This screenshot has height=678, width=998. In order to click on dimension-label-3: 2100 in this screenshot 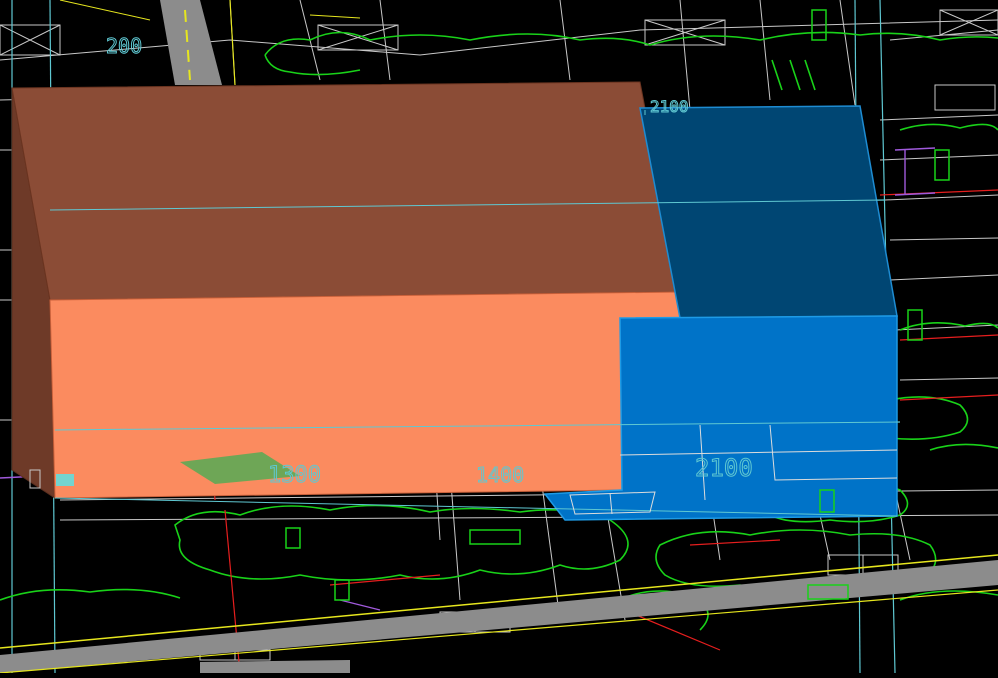, I will do `click(724, 468)`.